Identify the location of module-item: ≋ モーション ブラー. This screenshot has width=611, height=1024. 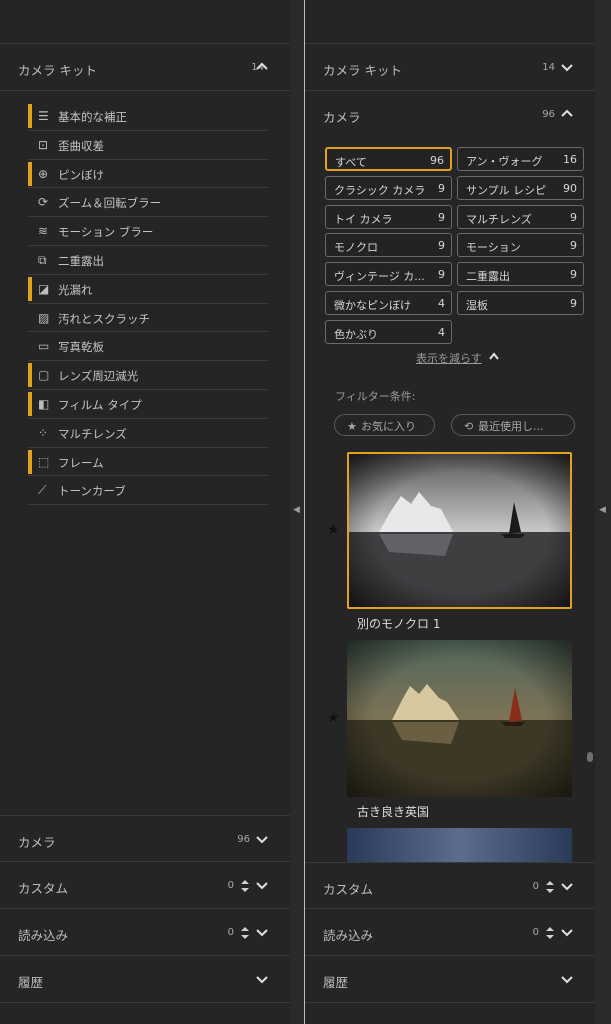
(148, 231).